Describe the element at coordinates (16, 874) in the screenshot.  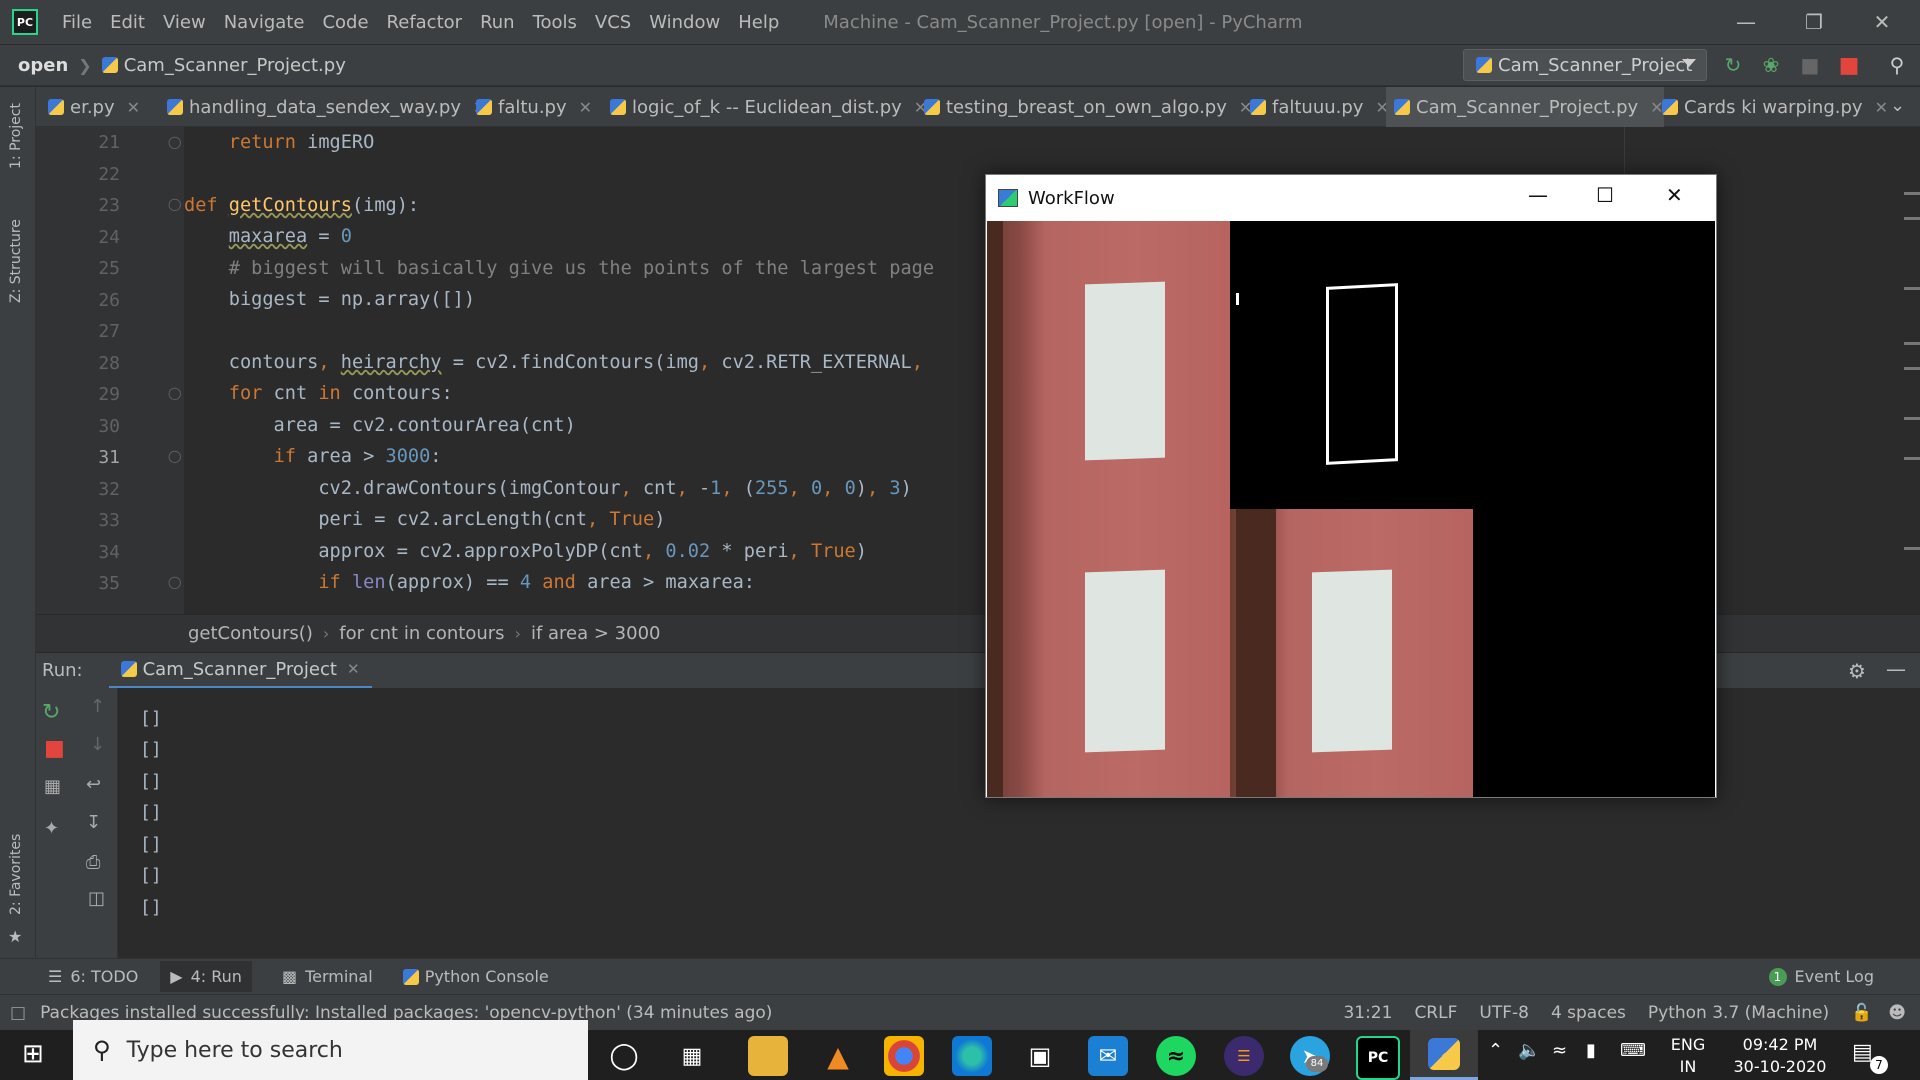
I see `favorites-tool-button: 2: Favorites` at that location.